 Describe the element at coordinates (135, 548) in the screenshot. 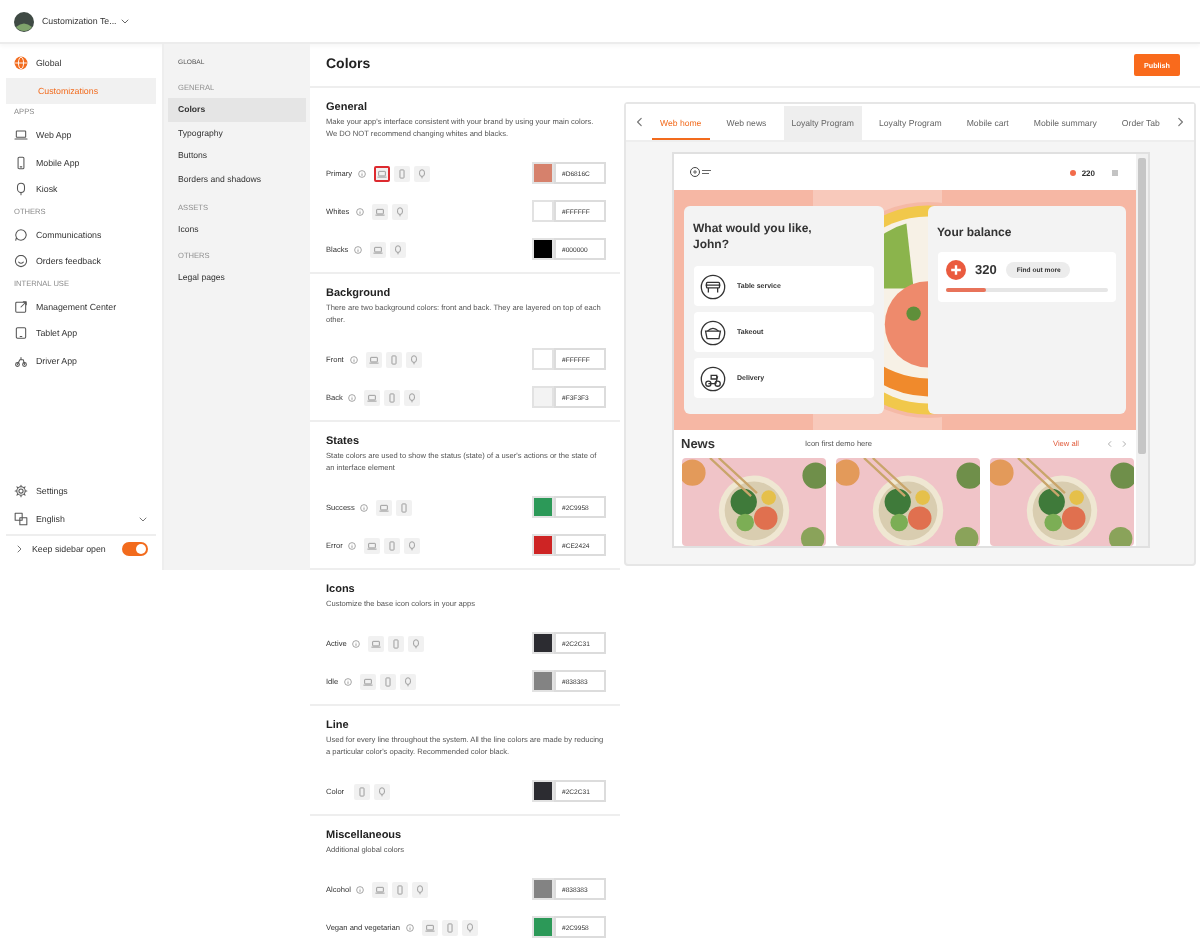

I see `toggle-switch` at that location.